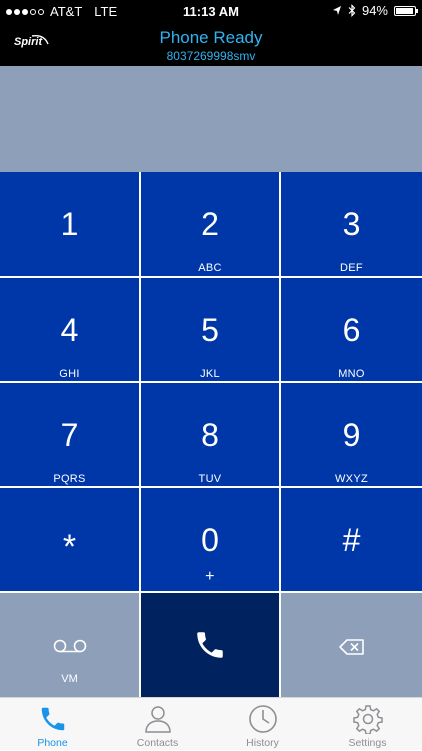 Image resolution: width=422 pixels, height=751 pixels. I want to click on key-letters: WXYZ, so click(351, 479).